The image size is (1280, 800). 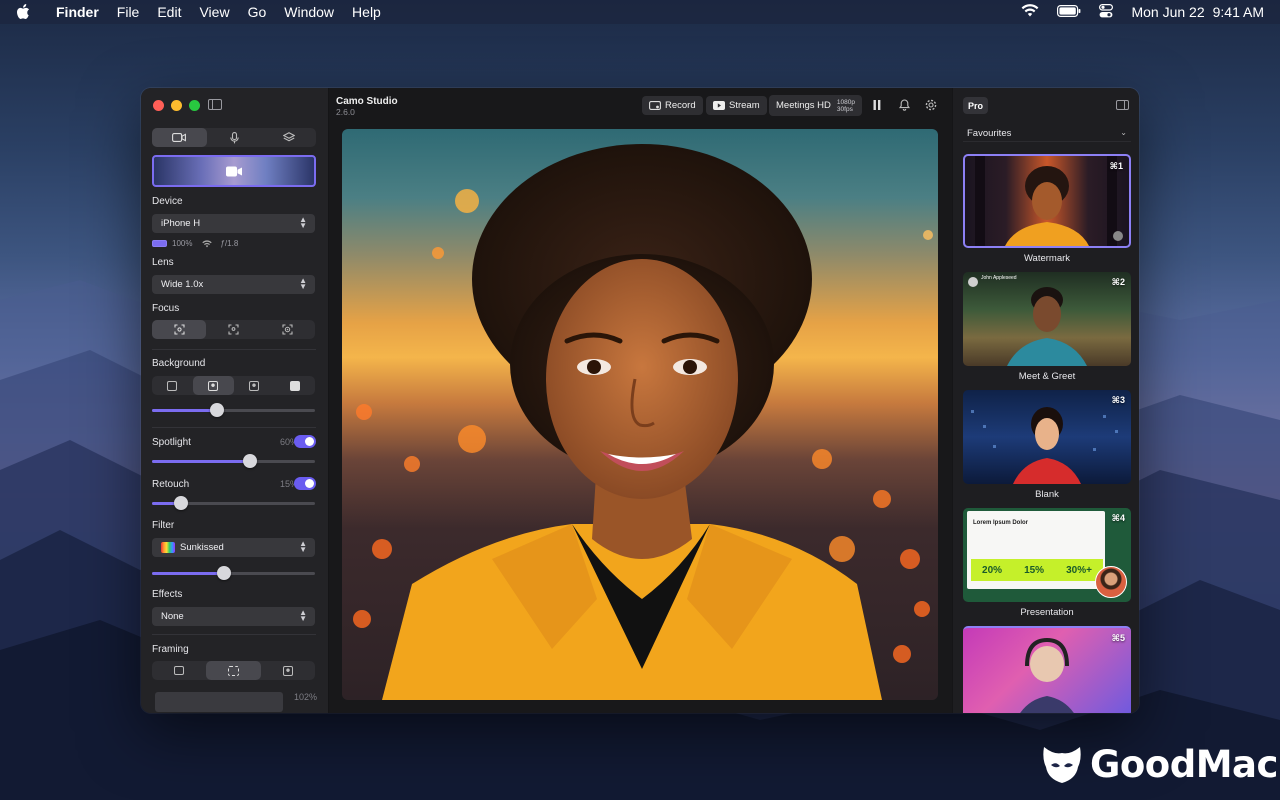 What do you see at coordinates (803, 105) in the screenshot?
I see `meetings-label: Meetings HD` at bounding box center [803, 105].